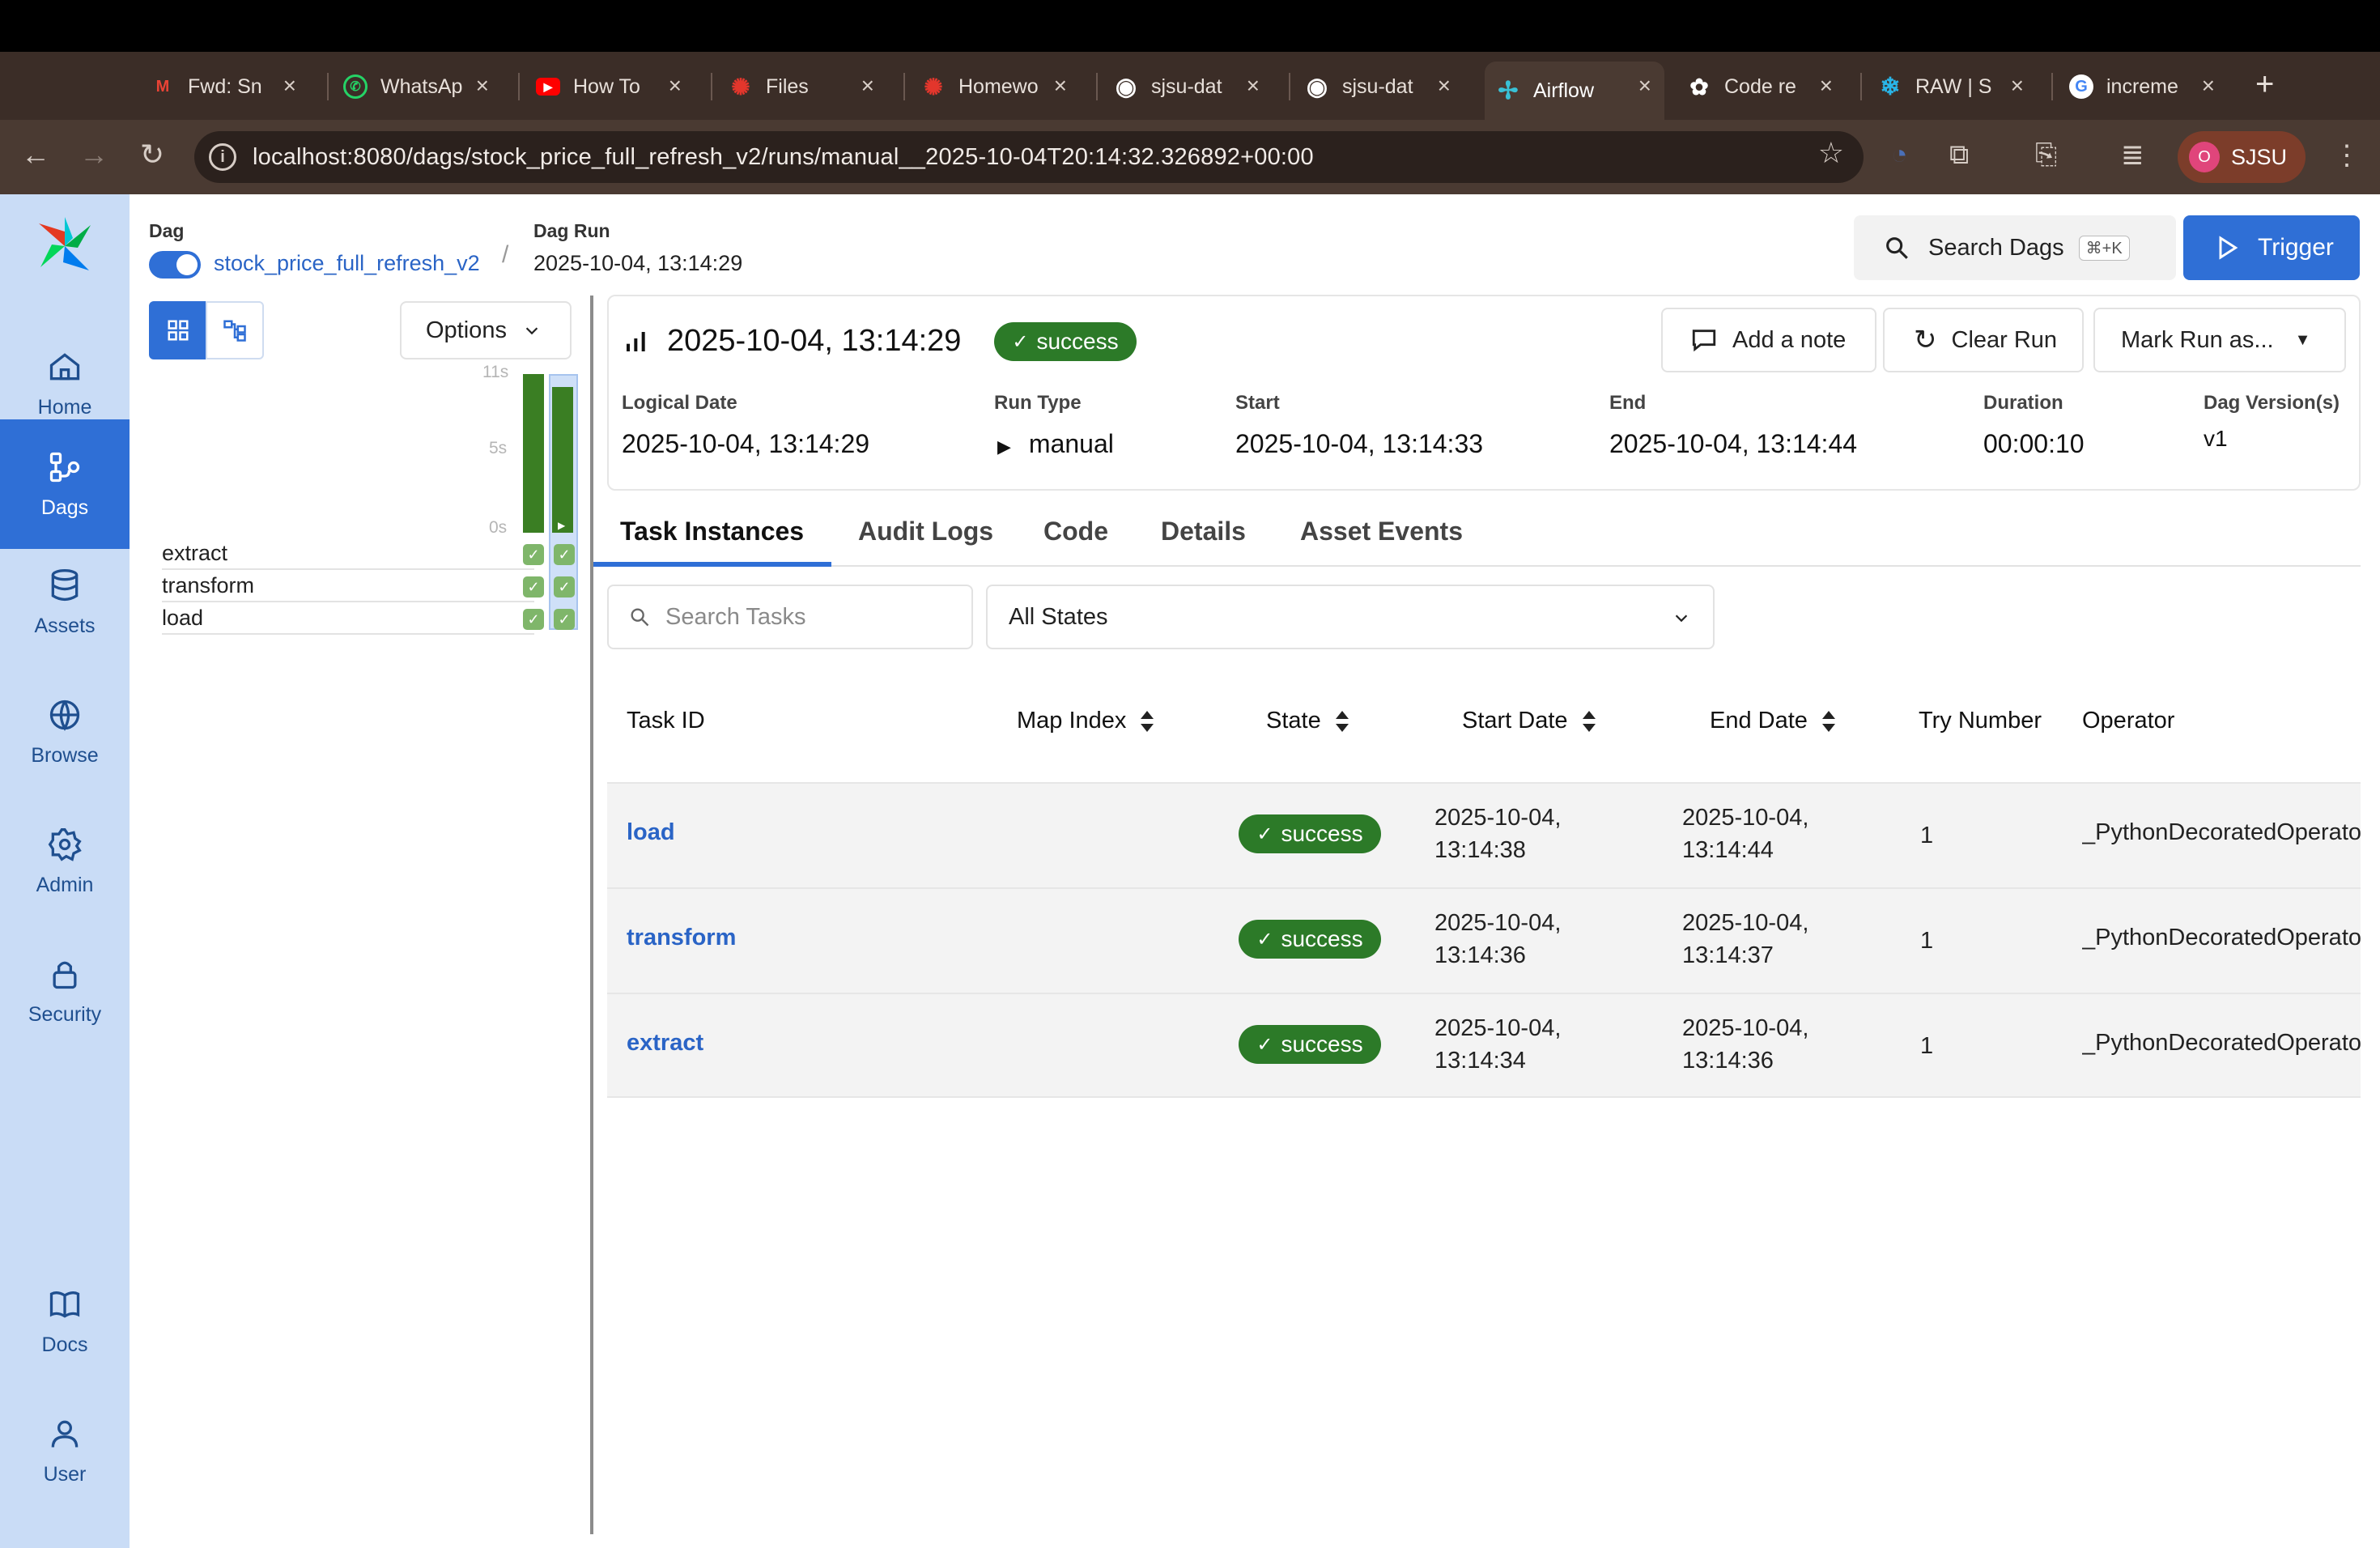 This screenshot has width=2380, height=1548. Describe the element at coordinates (1308, 721) in the screenshot. I see `column-header-state: State` at that location.